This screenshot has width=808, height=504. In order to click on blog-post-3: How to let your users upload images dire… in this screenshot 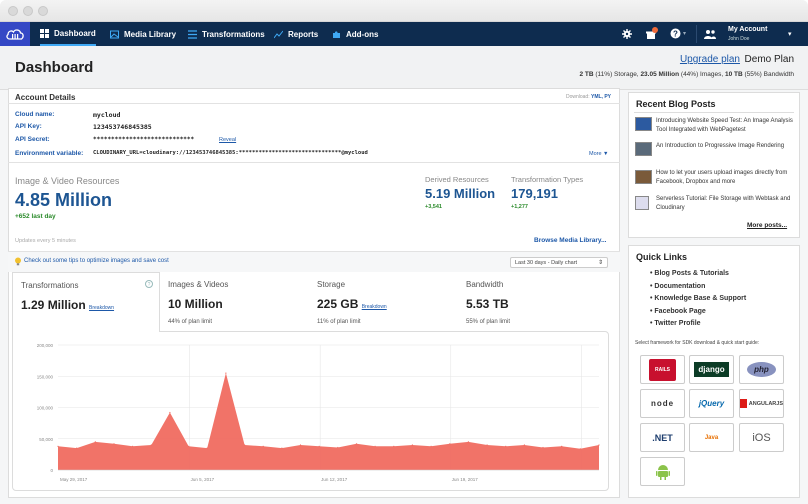, I will do `click(726, 177)`.